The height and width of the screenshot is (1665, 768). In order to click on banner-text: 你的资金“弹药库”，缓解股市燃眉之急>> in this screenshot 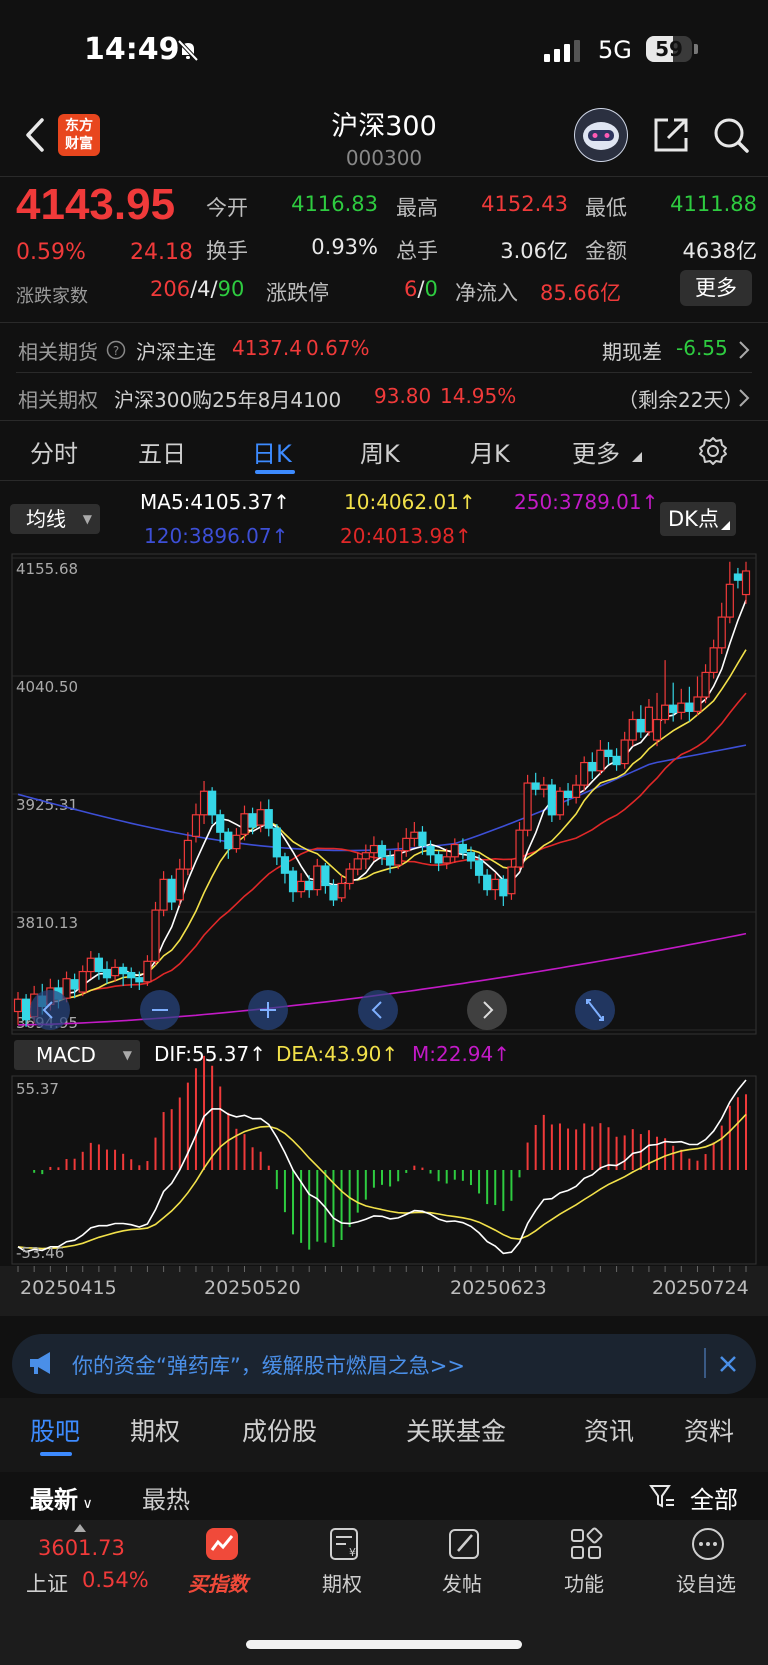, I will do `click(268, 1365)`.